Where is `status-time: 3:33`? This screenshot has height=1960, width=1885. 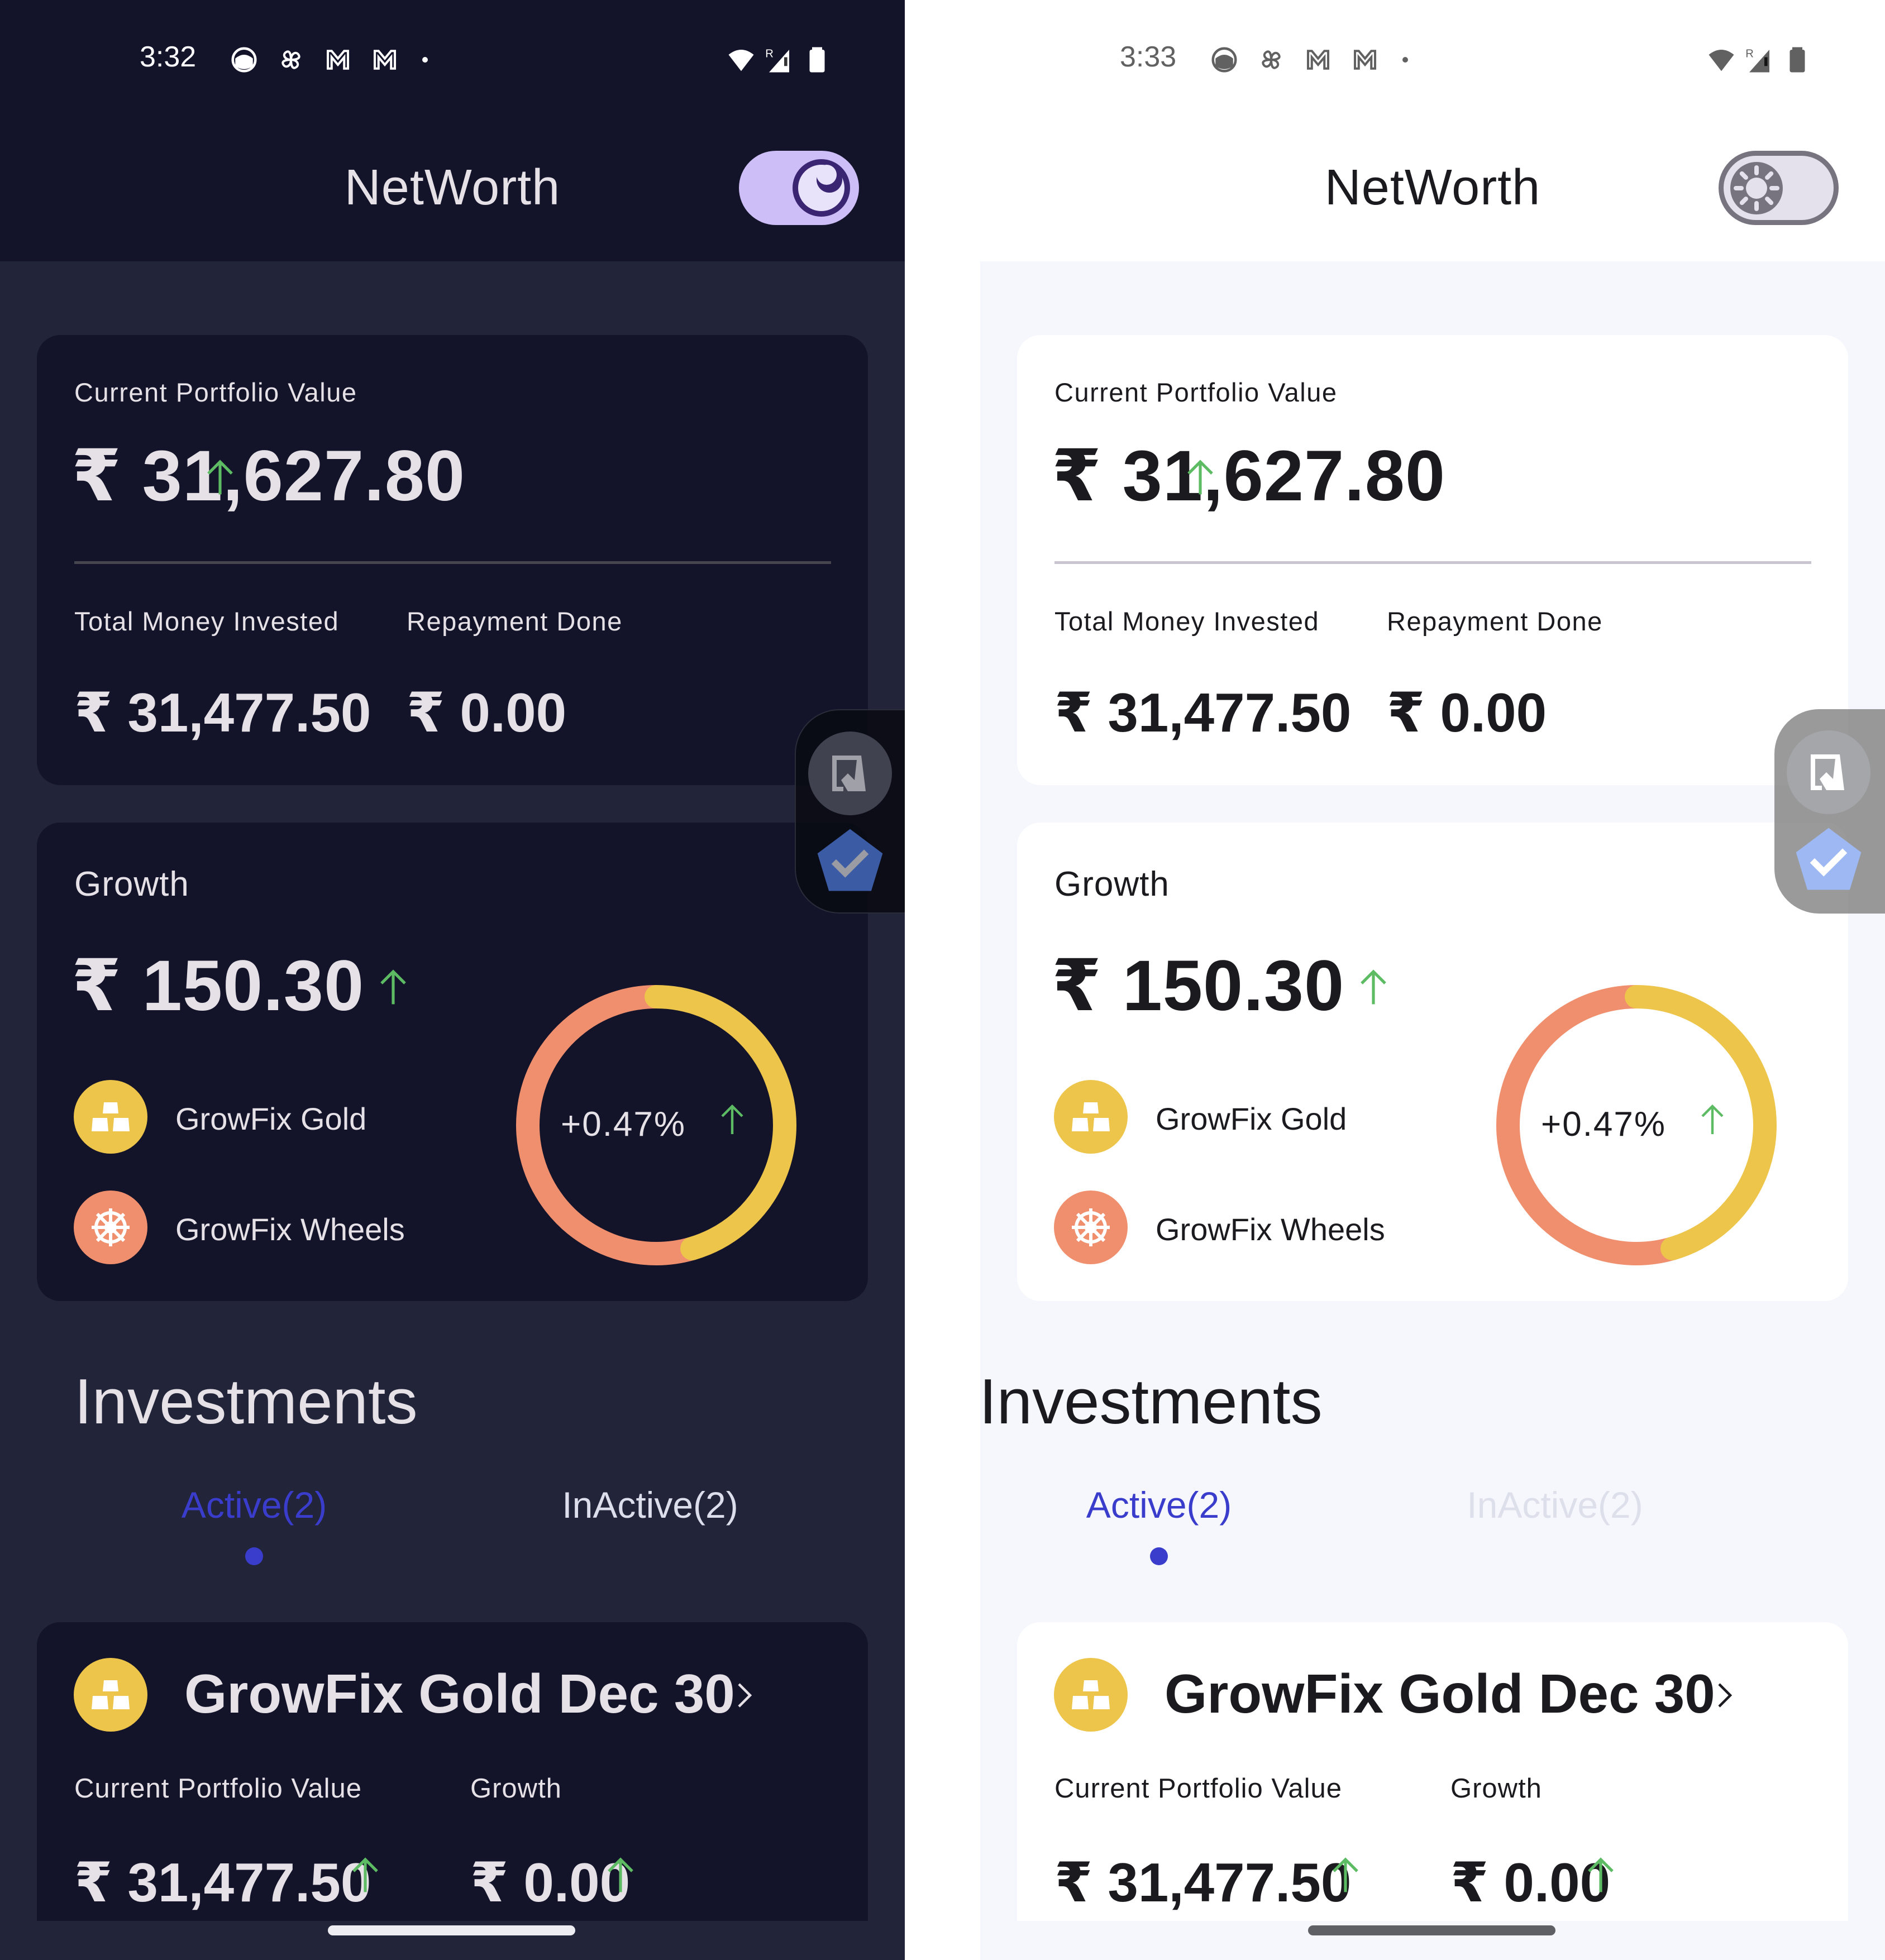 status-time: 3:33 is located at coordinates (1149, 57).